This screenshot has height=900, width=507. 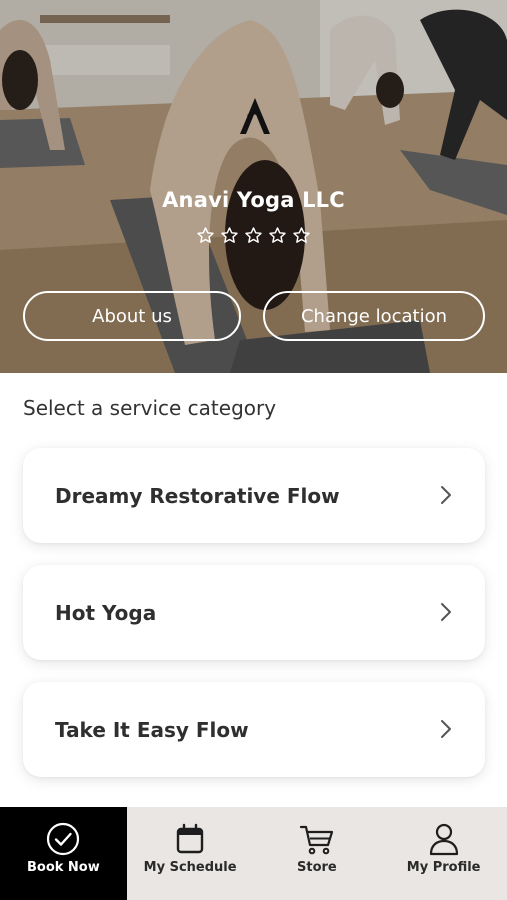 What do you see at coordinates (316, 840) in the screenshot?
I see `cart-icon` at bounding box center [316, 840].